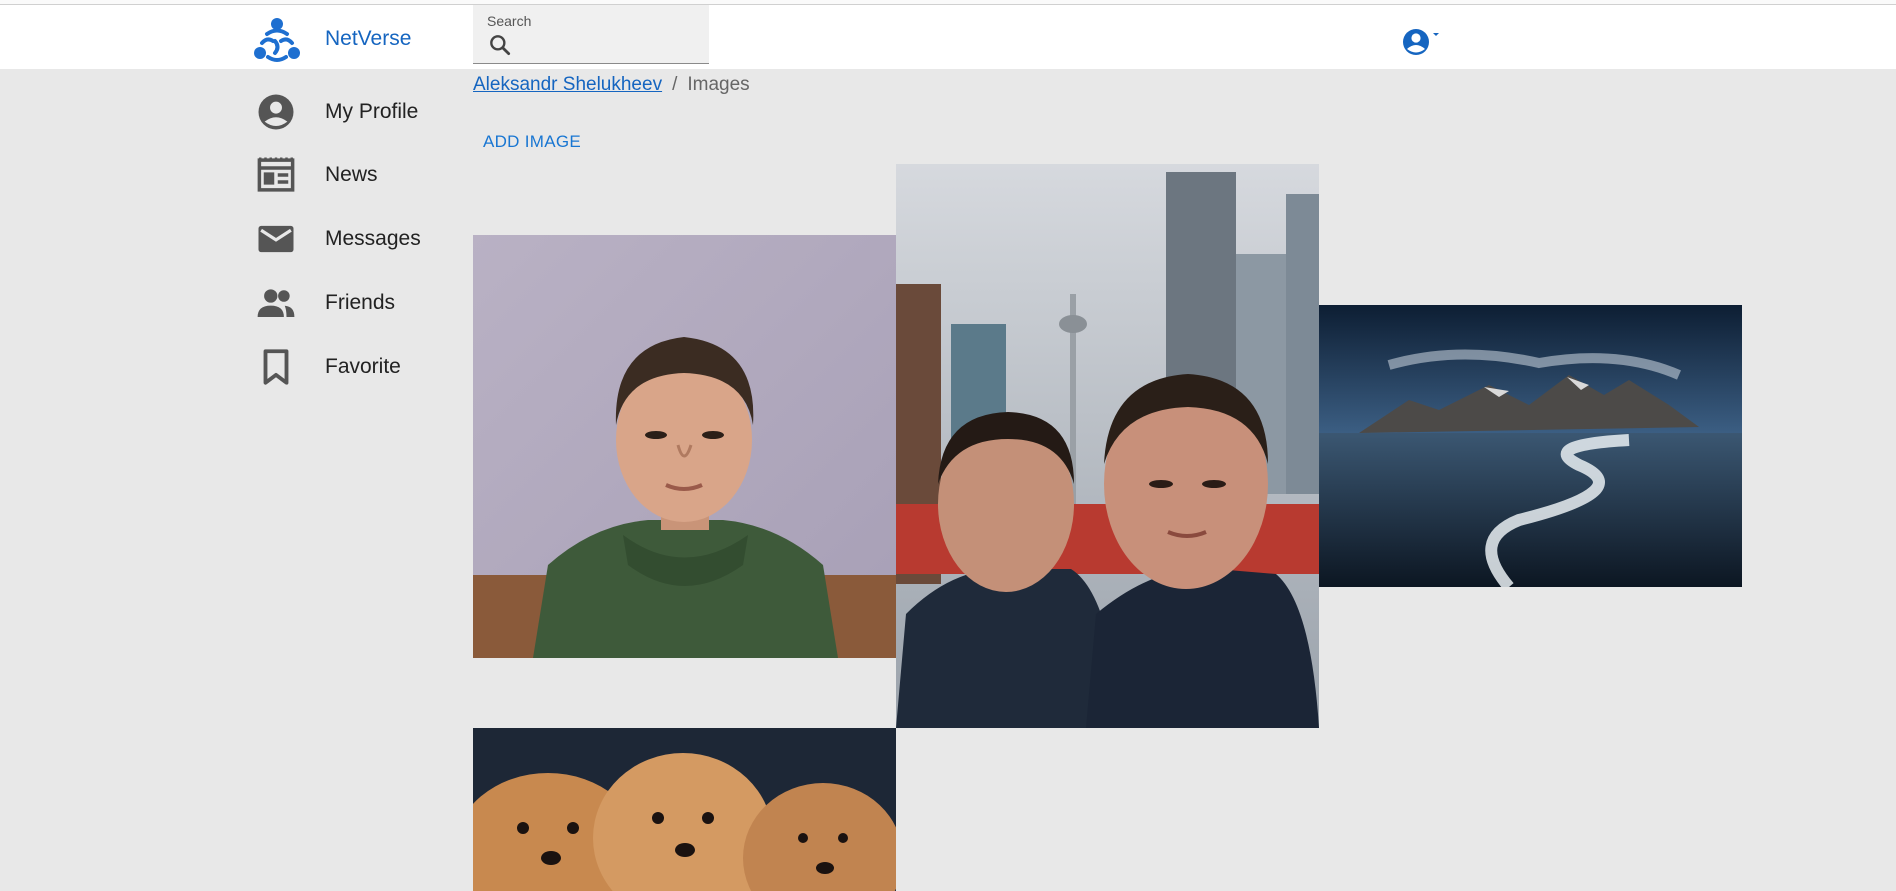 The image size is (1896, 891). I want to click on search-icon, so click(500, 45).